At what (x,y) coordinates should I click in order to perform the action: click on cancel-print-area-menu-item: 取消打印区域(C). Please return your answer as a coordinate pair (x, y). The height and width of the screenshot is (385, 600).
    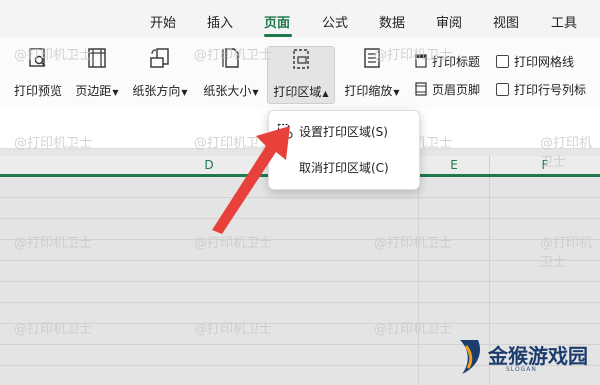
    Looking at the image, I should click on (344, 167).